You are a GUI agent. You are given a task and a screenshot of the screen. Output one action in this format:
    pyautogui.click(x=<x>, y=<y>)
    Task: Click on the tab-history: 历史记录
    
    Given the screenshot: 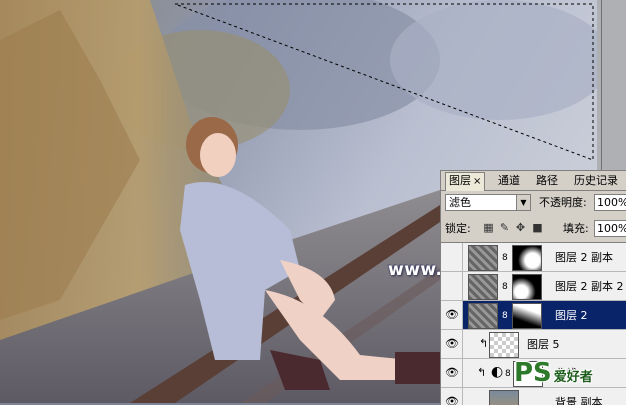 What is the action you would take?
    pyautogui.click(x=596, y=181)
    